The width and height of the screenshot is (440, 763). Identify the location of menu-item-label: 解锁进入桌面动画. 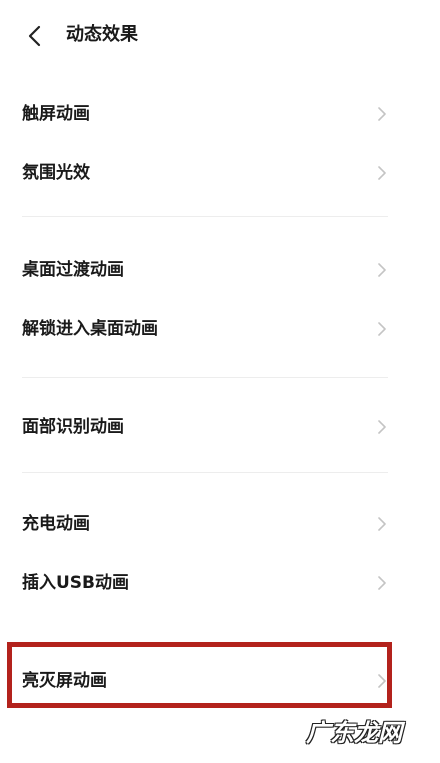
(90, 329).